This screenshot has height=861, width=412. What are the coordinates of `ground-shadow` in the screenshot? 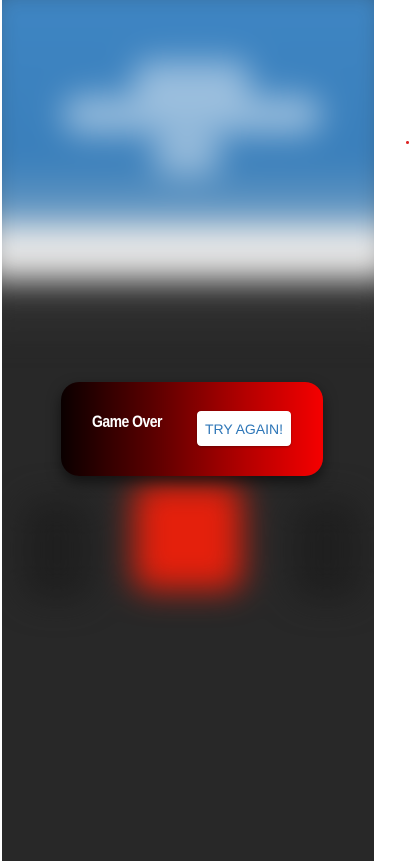 It's located at (188, 310).